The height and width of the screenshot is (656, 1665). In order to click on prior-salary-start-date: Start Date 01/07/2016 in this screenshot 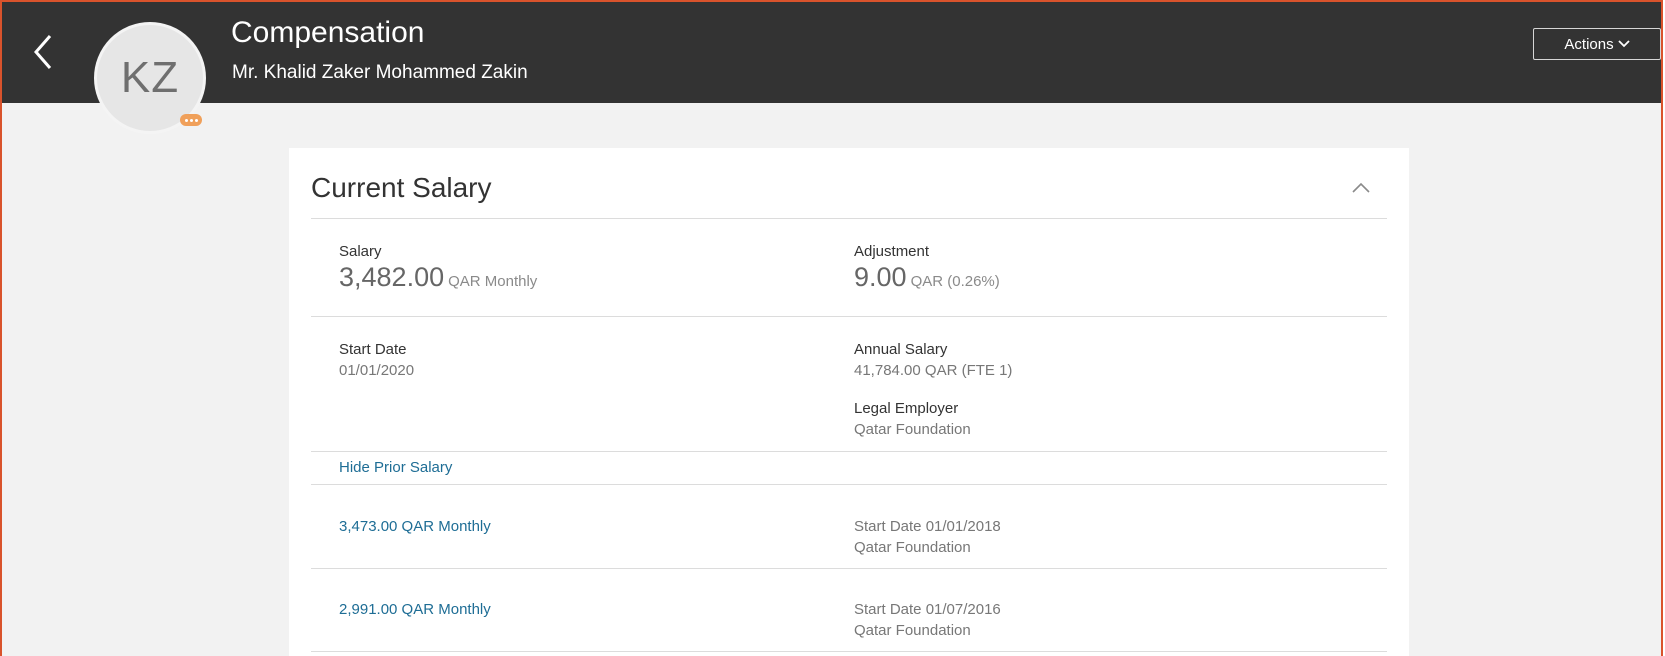, I will do `click(927, 609)`.